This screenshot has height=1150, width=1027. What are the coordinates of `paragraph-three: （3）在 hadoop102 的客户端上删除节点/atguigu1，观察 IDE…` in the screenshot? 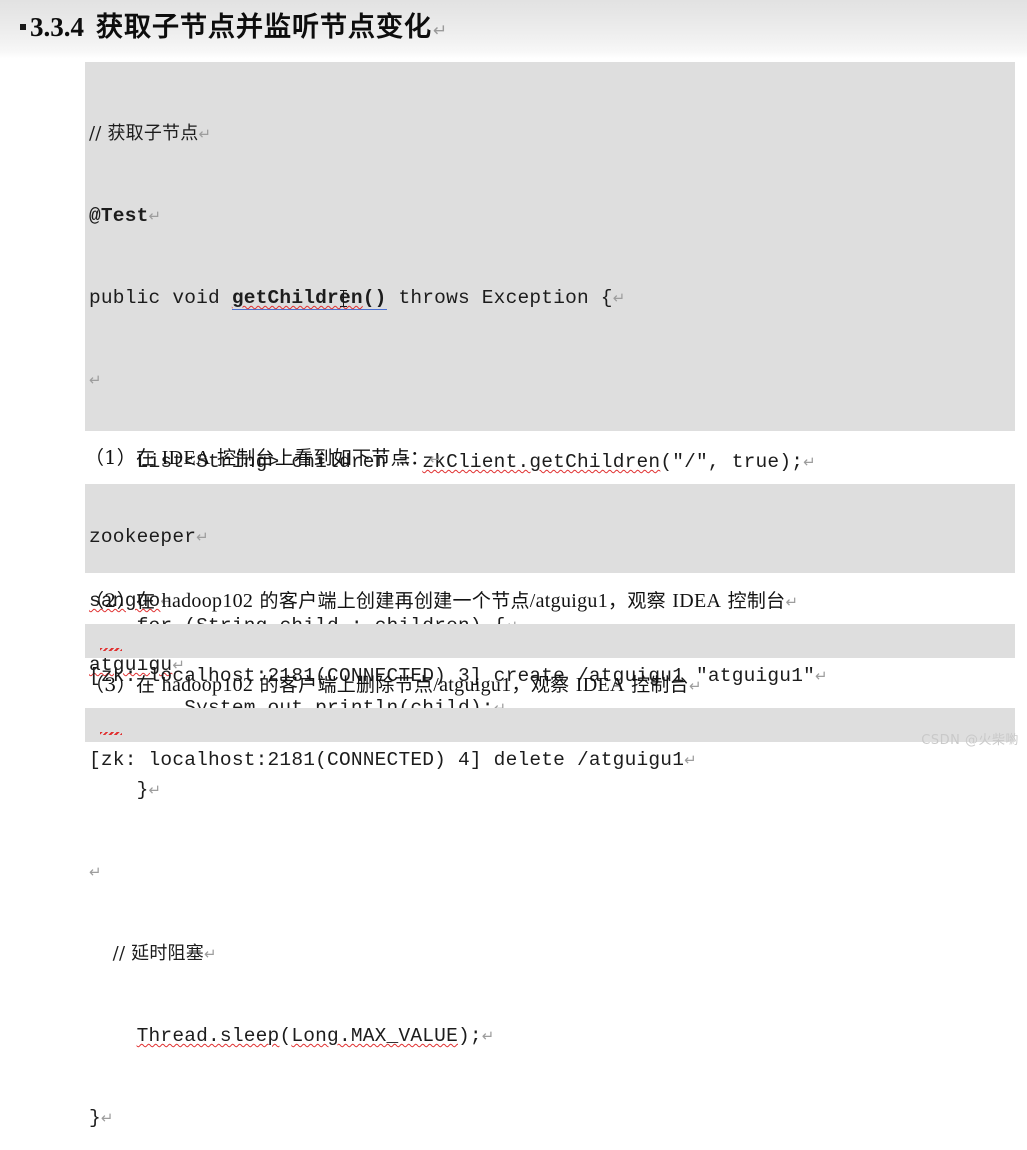 It's located at (393, 683).